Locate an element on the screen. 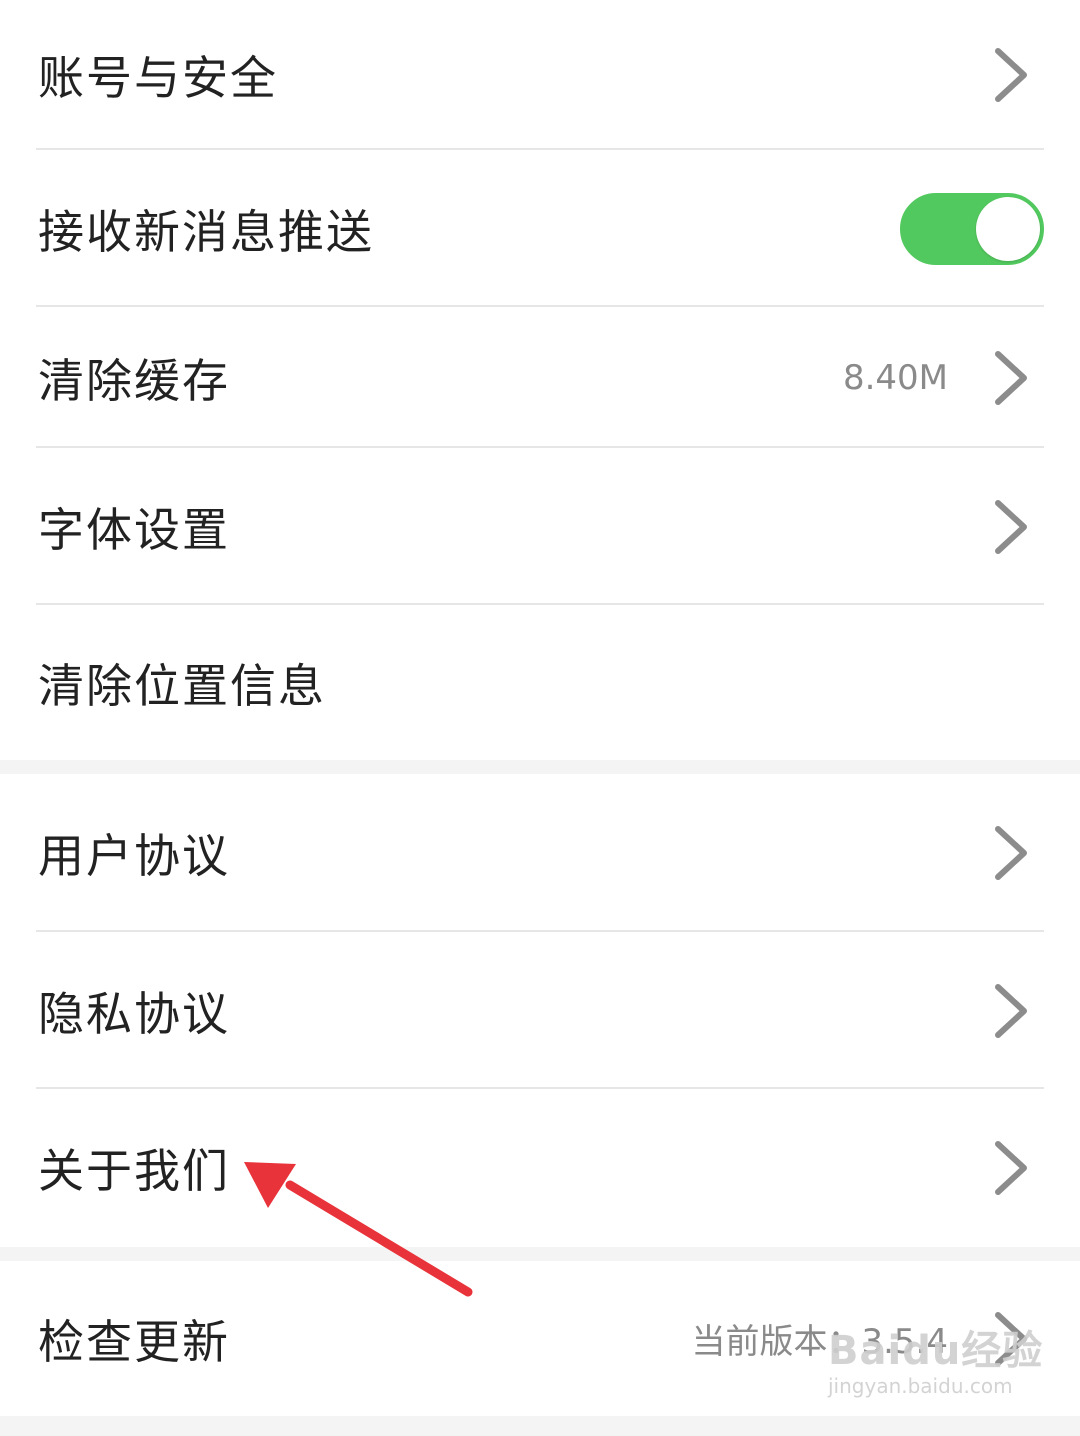 This screenshot has height=1436, width=1080. settings-item-label: 用户协议 is located at coordinates (134, 856).